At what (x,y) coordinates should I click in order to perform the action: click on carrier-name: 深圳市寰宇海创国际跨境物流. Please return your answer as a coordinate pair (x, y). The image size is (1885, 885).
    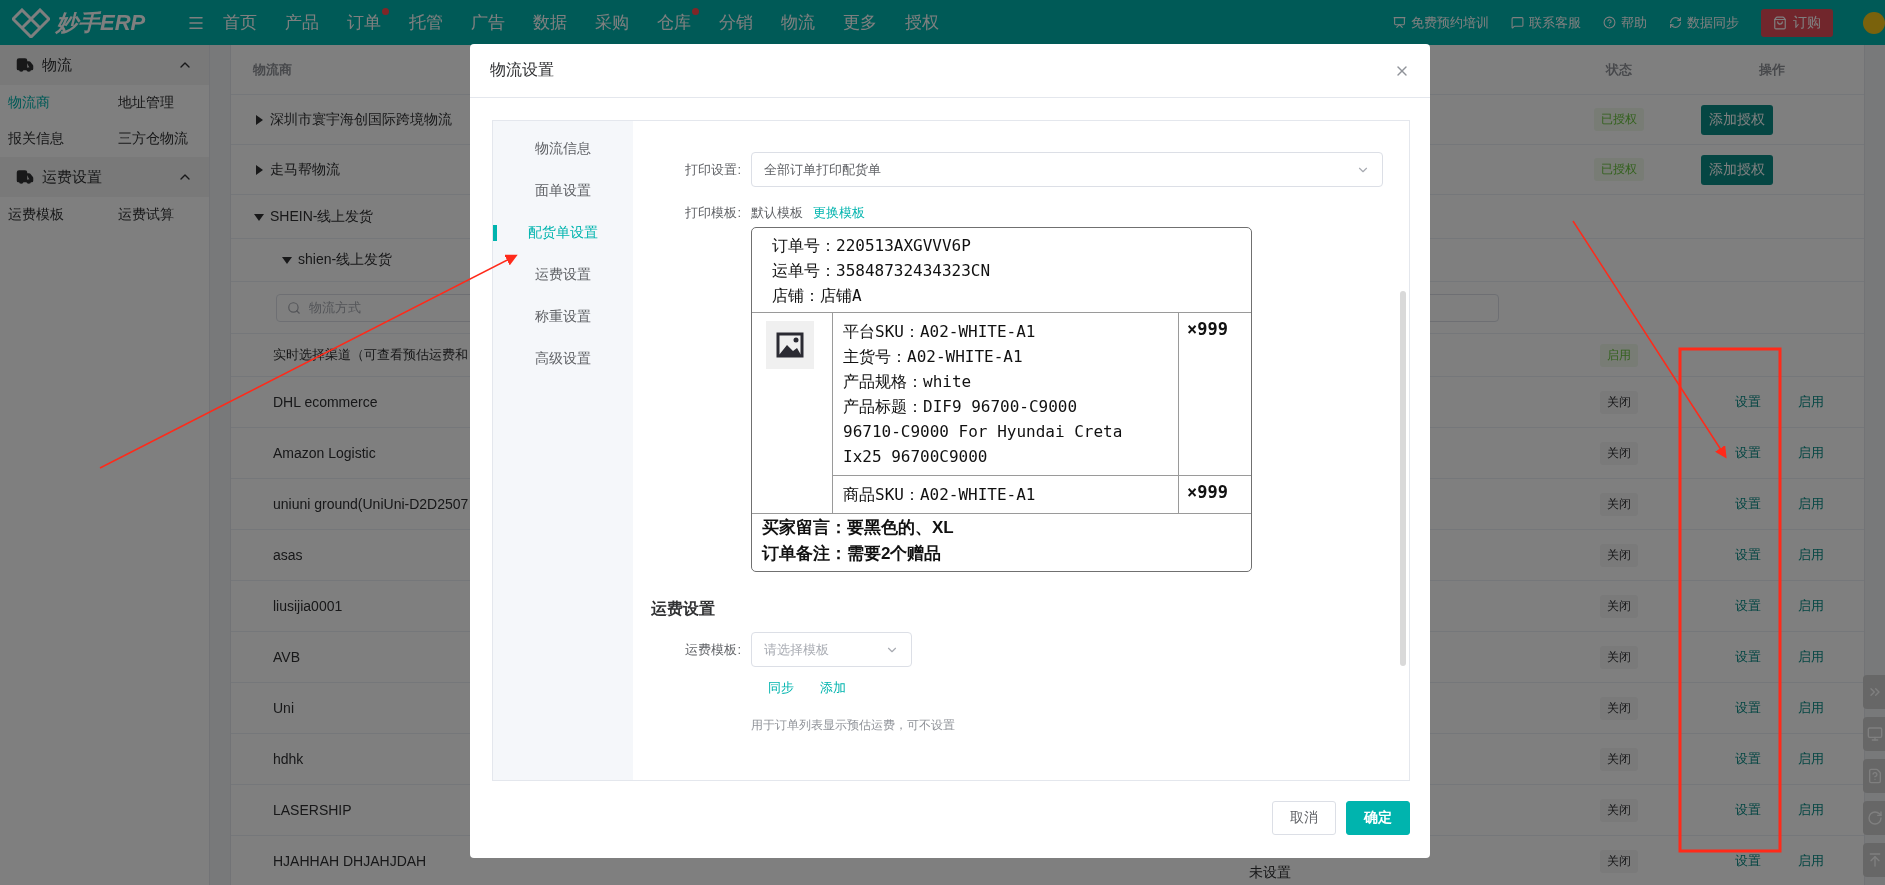
    Looking at the image, I should click on (361, 119).